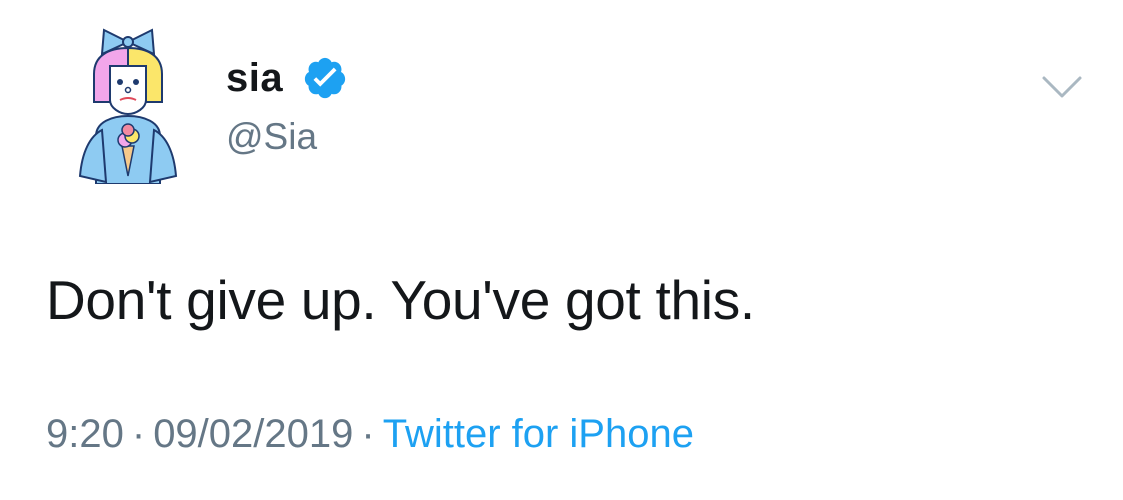 This screenshot has height=500, width=1123. What do you see at coordinates (400, 300) in the screenshot?
I see `tweet-text: Don't give up. You've got this.` at bounding box center [400, 300].